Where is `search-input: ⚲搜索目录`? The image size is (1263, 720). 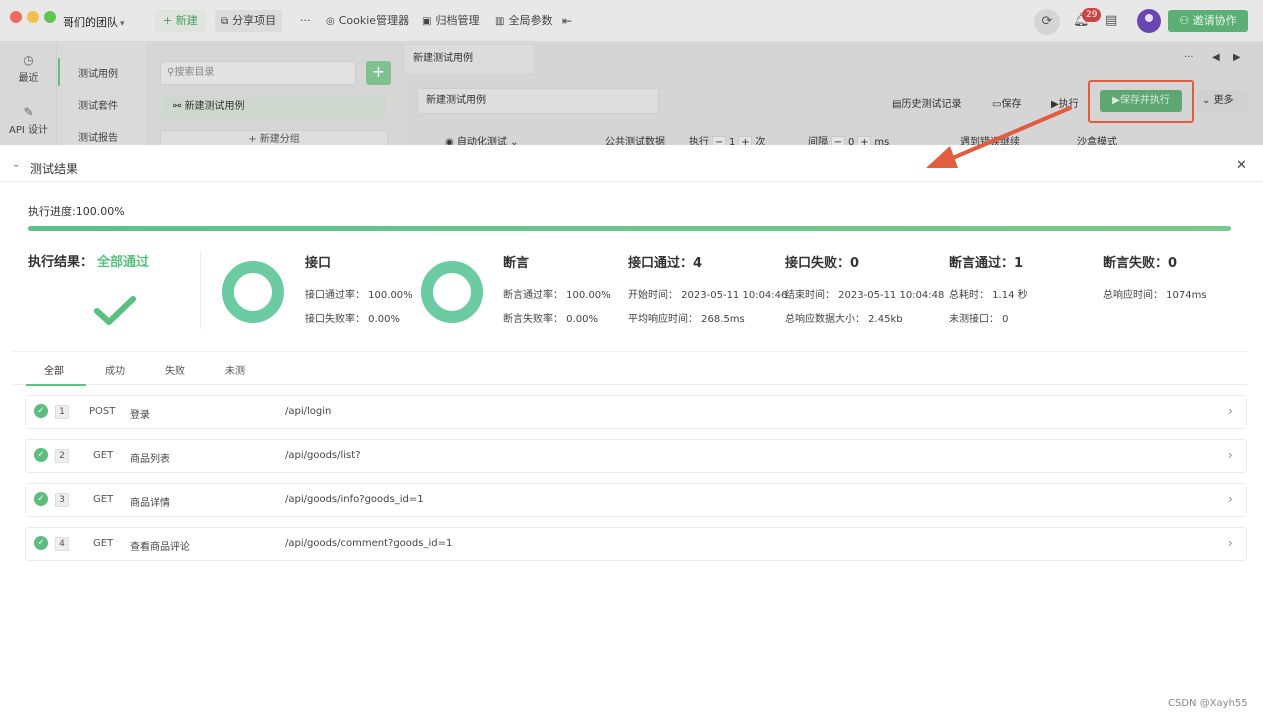 search-input: ⚲搜索目录 is located at coordinates (258, 73).